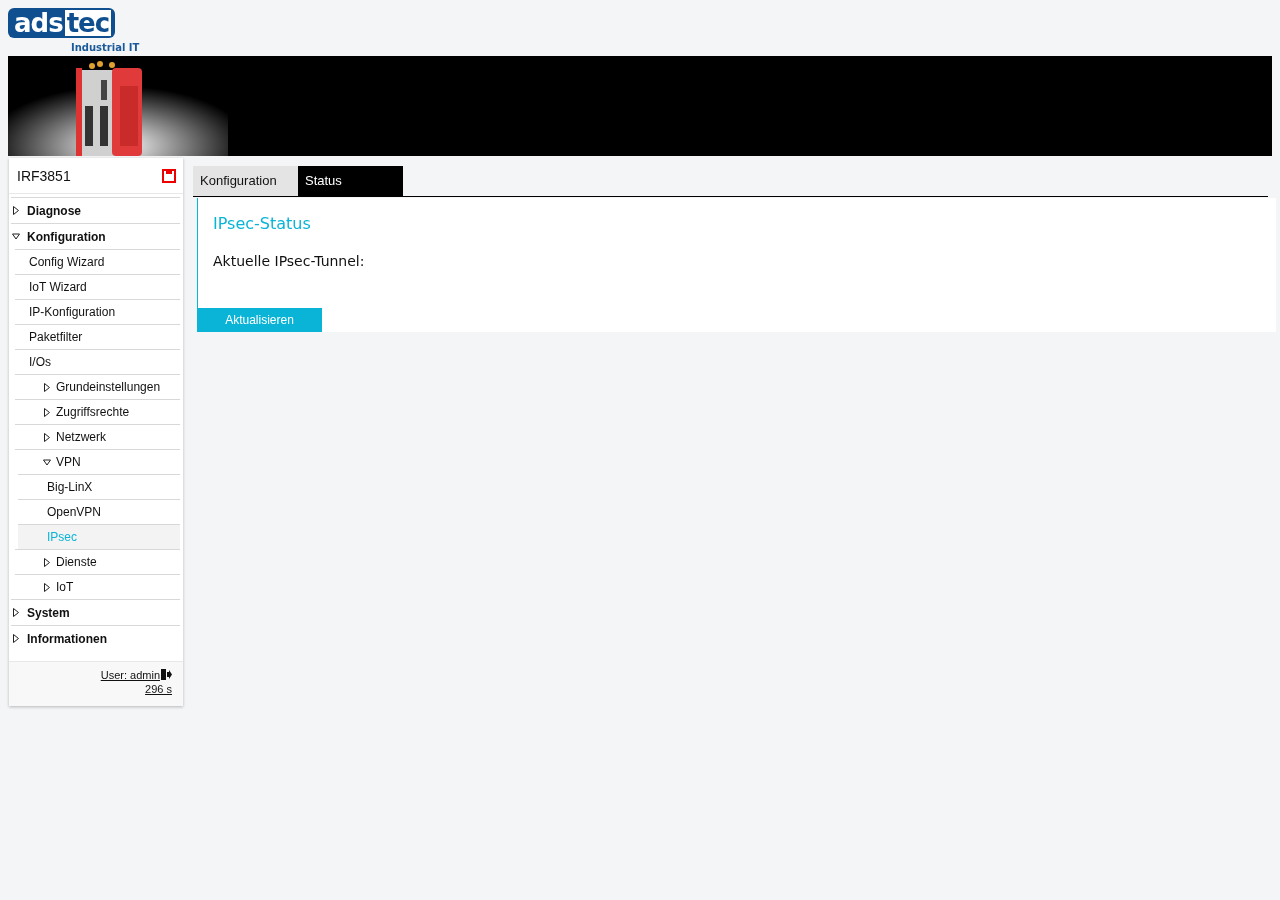 Image resolution: width=1280 pixels, height=900 pixels. What do you see at coordinates (97, 411) in the screenshot?
I see `nav-item: Zugriffsrechte` at bounding box center [97, 411].